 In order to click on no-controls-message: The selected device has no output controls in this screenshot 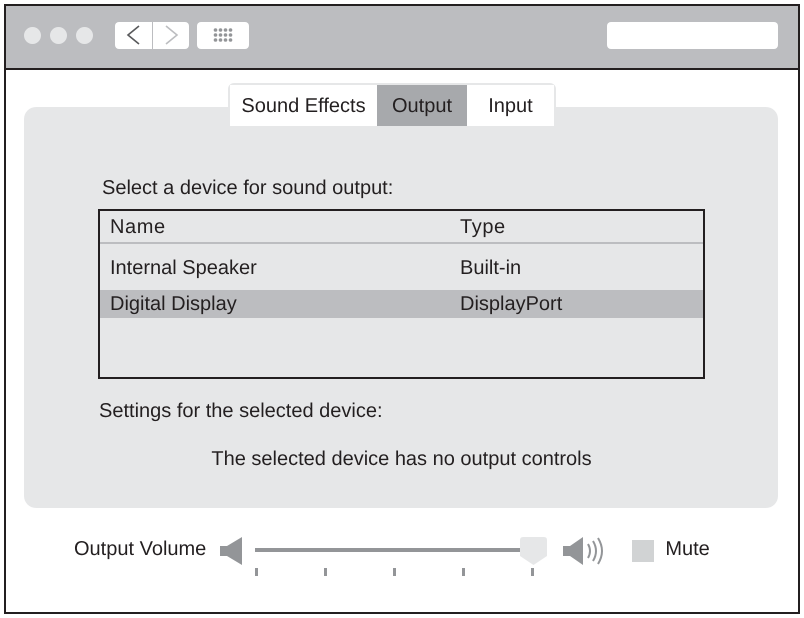, I will do `click(401, 459)`.